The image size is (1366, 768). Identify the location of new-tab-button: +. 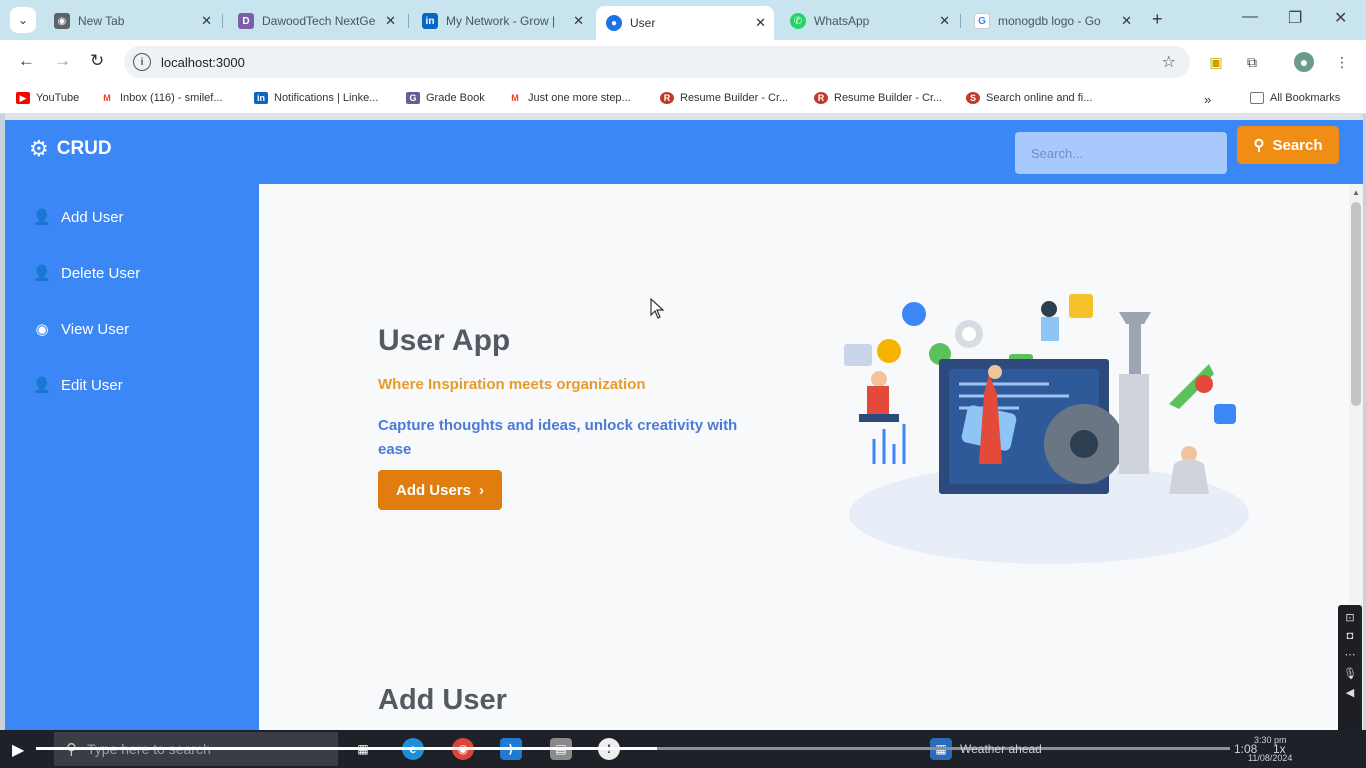
(1157, 19).